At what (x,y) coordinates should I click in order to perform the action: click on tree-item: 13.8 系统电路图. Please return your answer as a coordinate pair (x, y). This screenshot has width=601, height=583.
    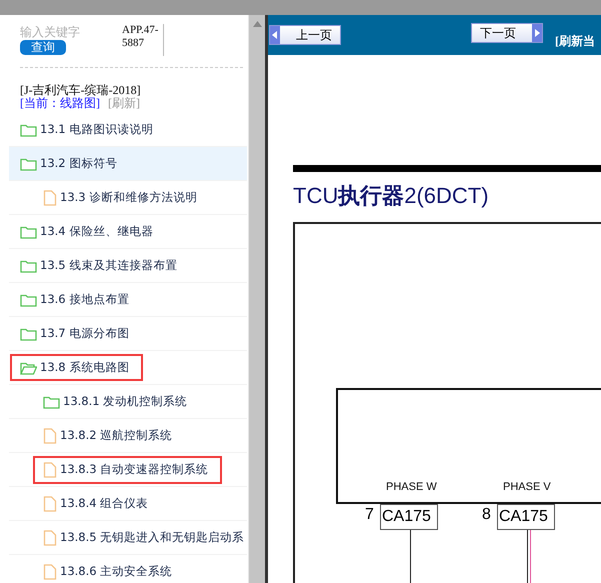
    Looking at the image, I should click on (128, 368).